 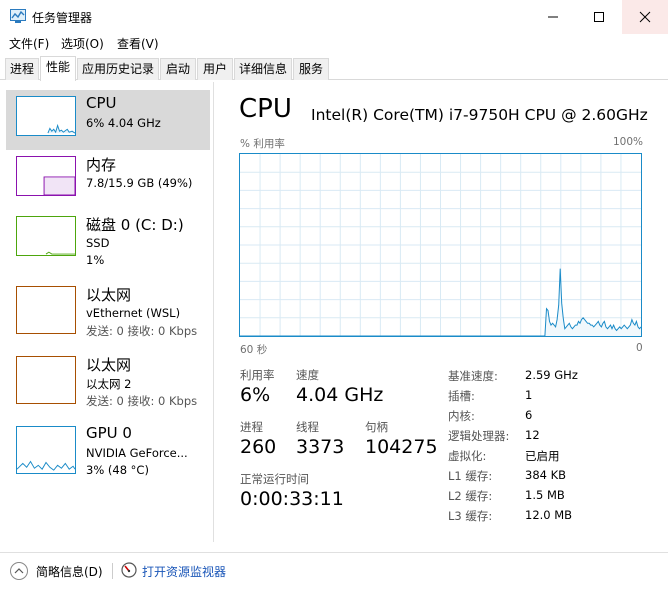 What do you see at coordinates (549, 515) in the screenshot?
I see `l3-cache-value: 12.0 MB` at bounding box center [549, 515].